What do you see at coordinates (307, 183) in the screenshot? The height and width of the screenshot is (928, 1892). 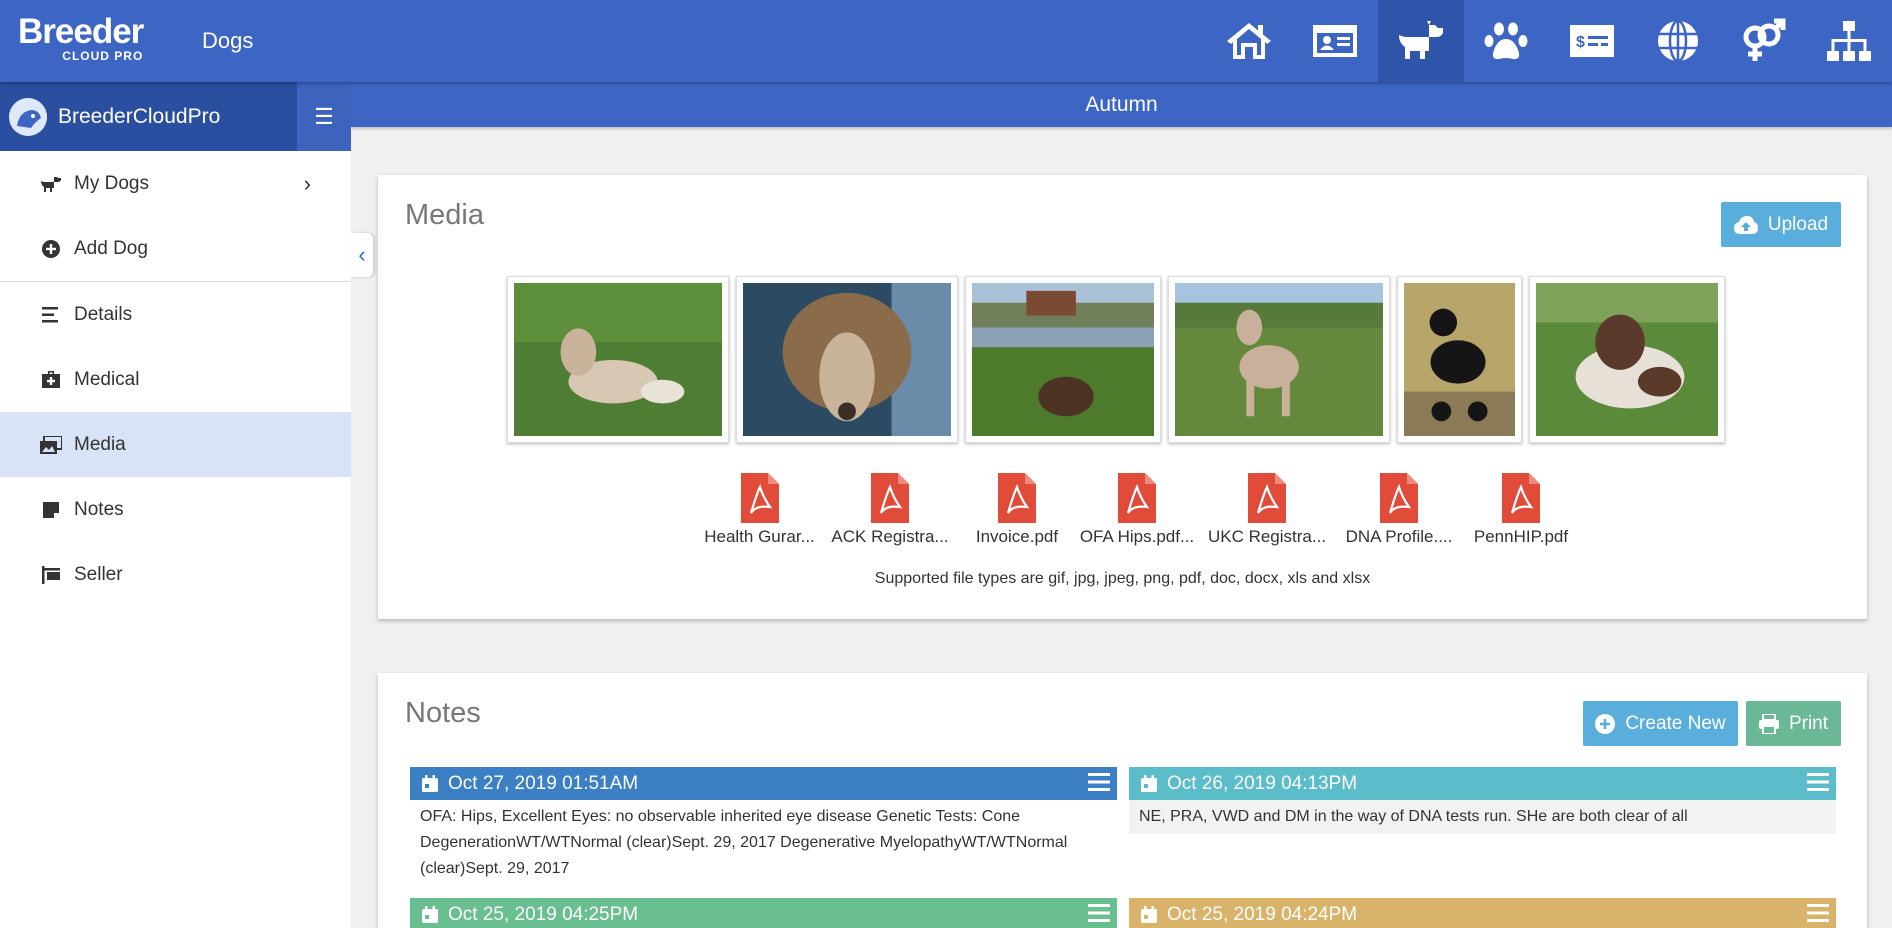 I see `chevron-right-icon: ›` at bounding box center [307, 183].